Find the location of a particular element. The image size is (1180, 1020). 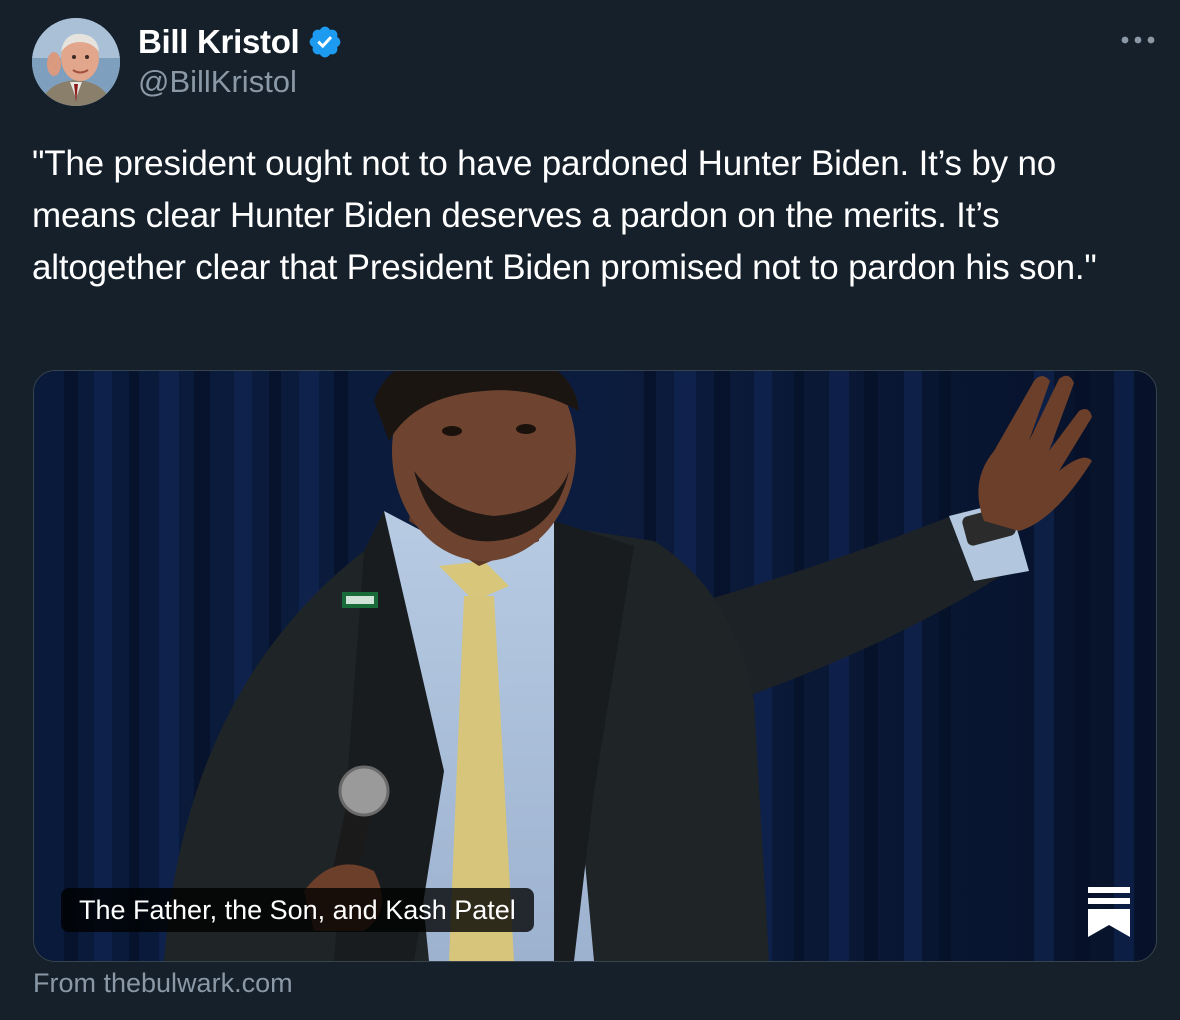

more-options-icon is located at coordinates (1138, 40).